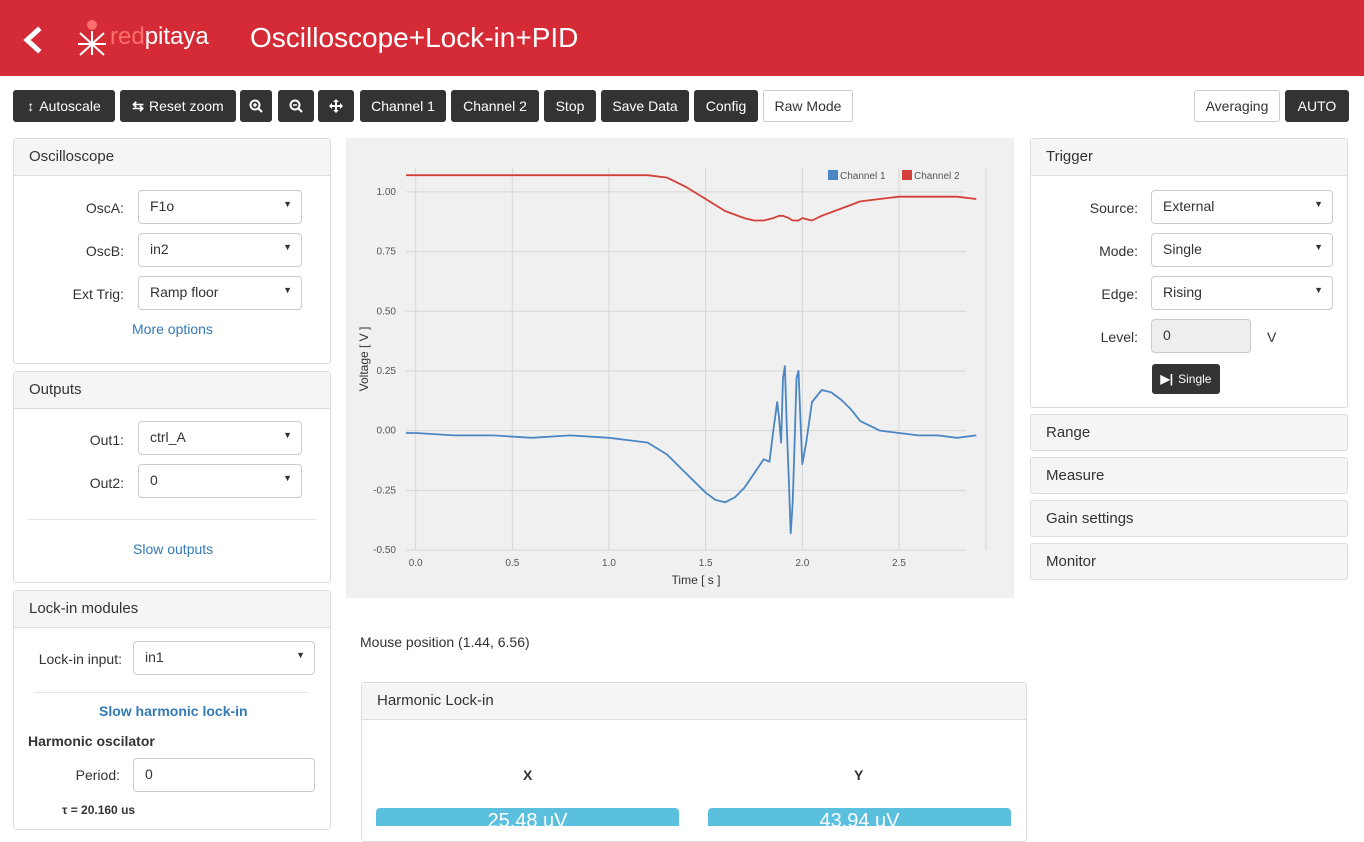 Image resolution: width=1364 pixels, height=842 pixels. Describe the element at coordinates (682, 38) in the screenshot. I see `top-bar: red pitaya Oscilloscope+Lock-in+PID` at that location.